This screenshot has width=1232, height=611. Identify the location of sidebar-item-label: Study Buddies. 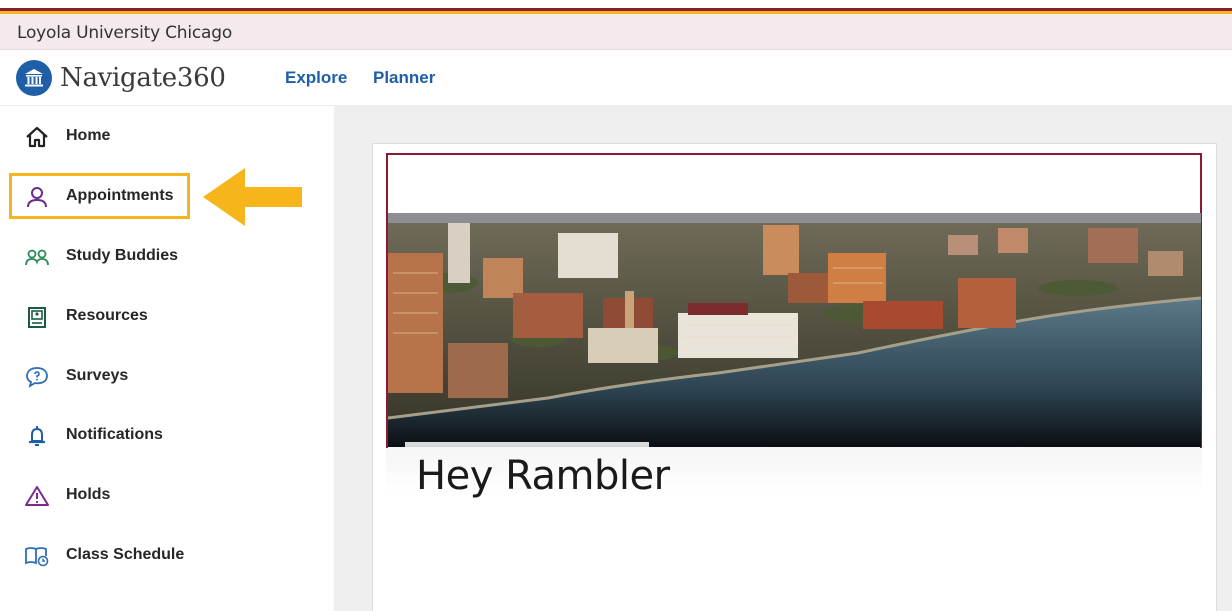
(122, 255).